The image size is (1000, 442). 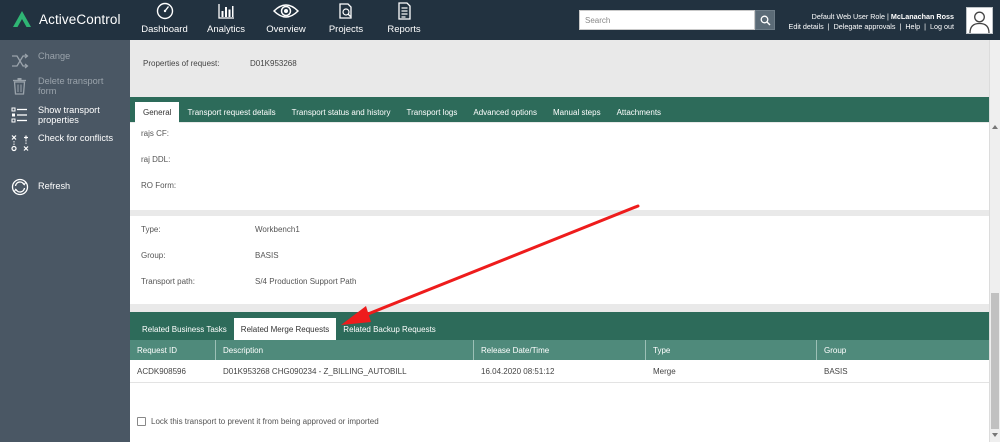 I want to click on sidebar-item-label: Refresh, so click(x=54, y=186).